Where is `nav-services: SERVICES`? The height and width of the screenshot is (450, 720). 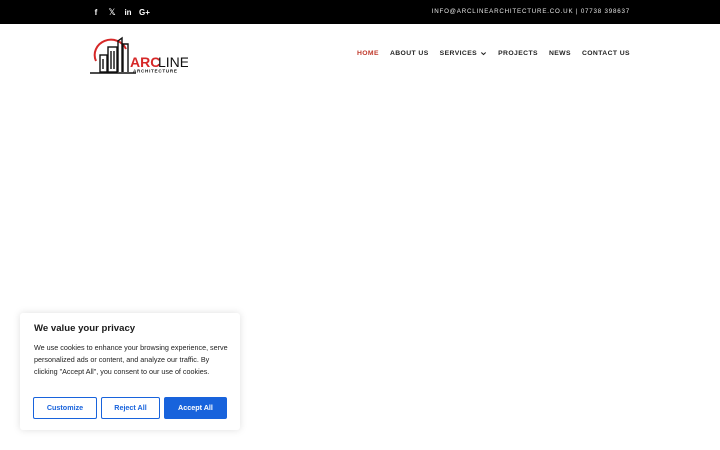
nav-services: SERVICES is located at coordinates (463, 53).